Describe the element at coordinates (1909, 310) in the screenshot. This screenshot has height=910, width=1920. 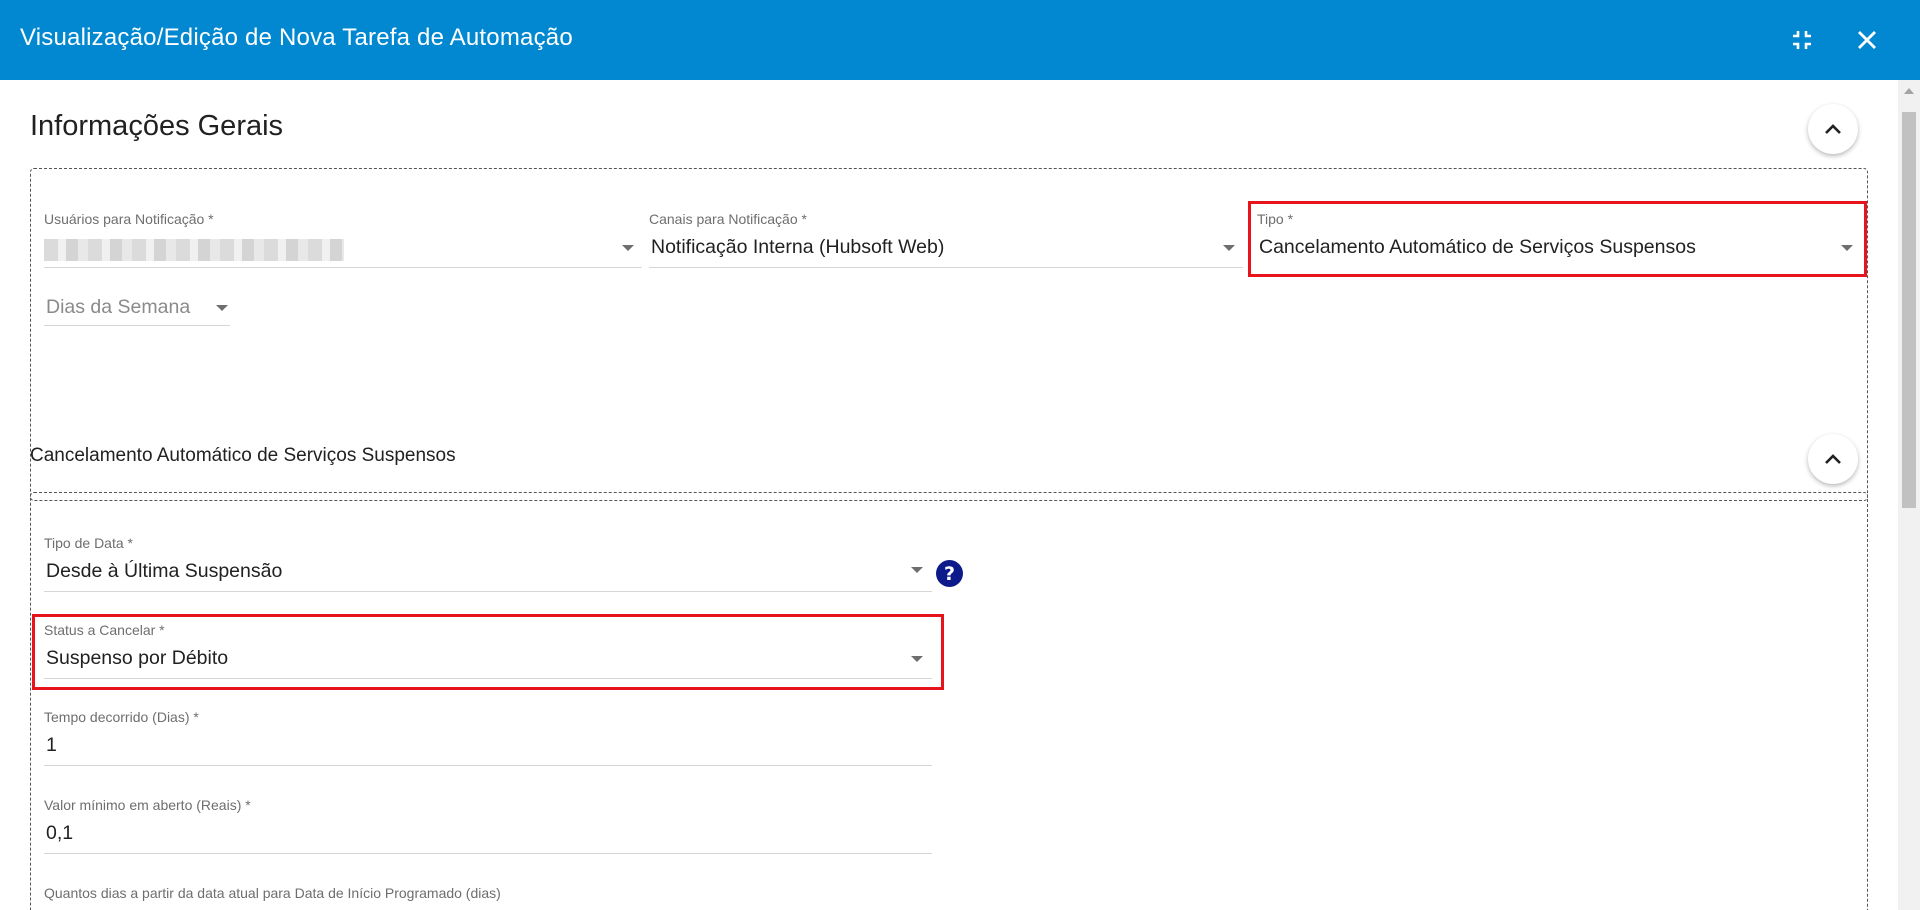
I see `scrollbar-thumb` at that location.